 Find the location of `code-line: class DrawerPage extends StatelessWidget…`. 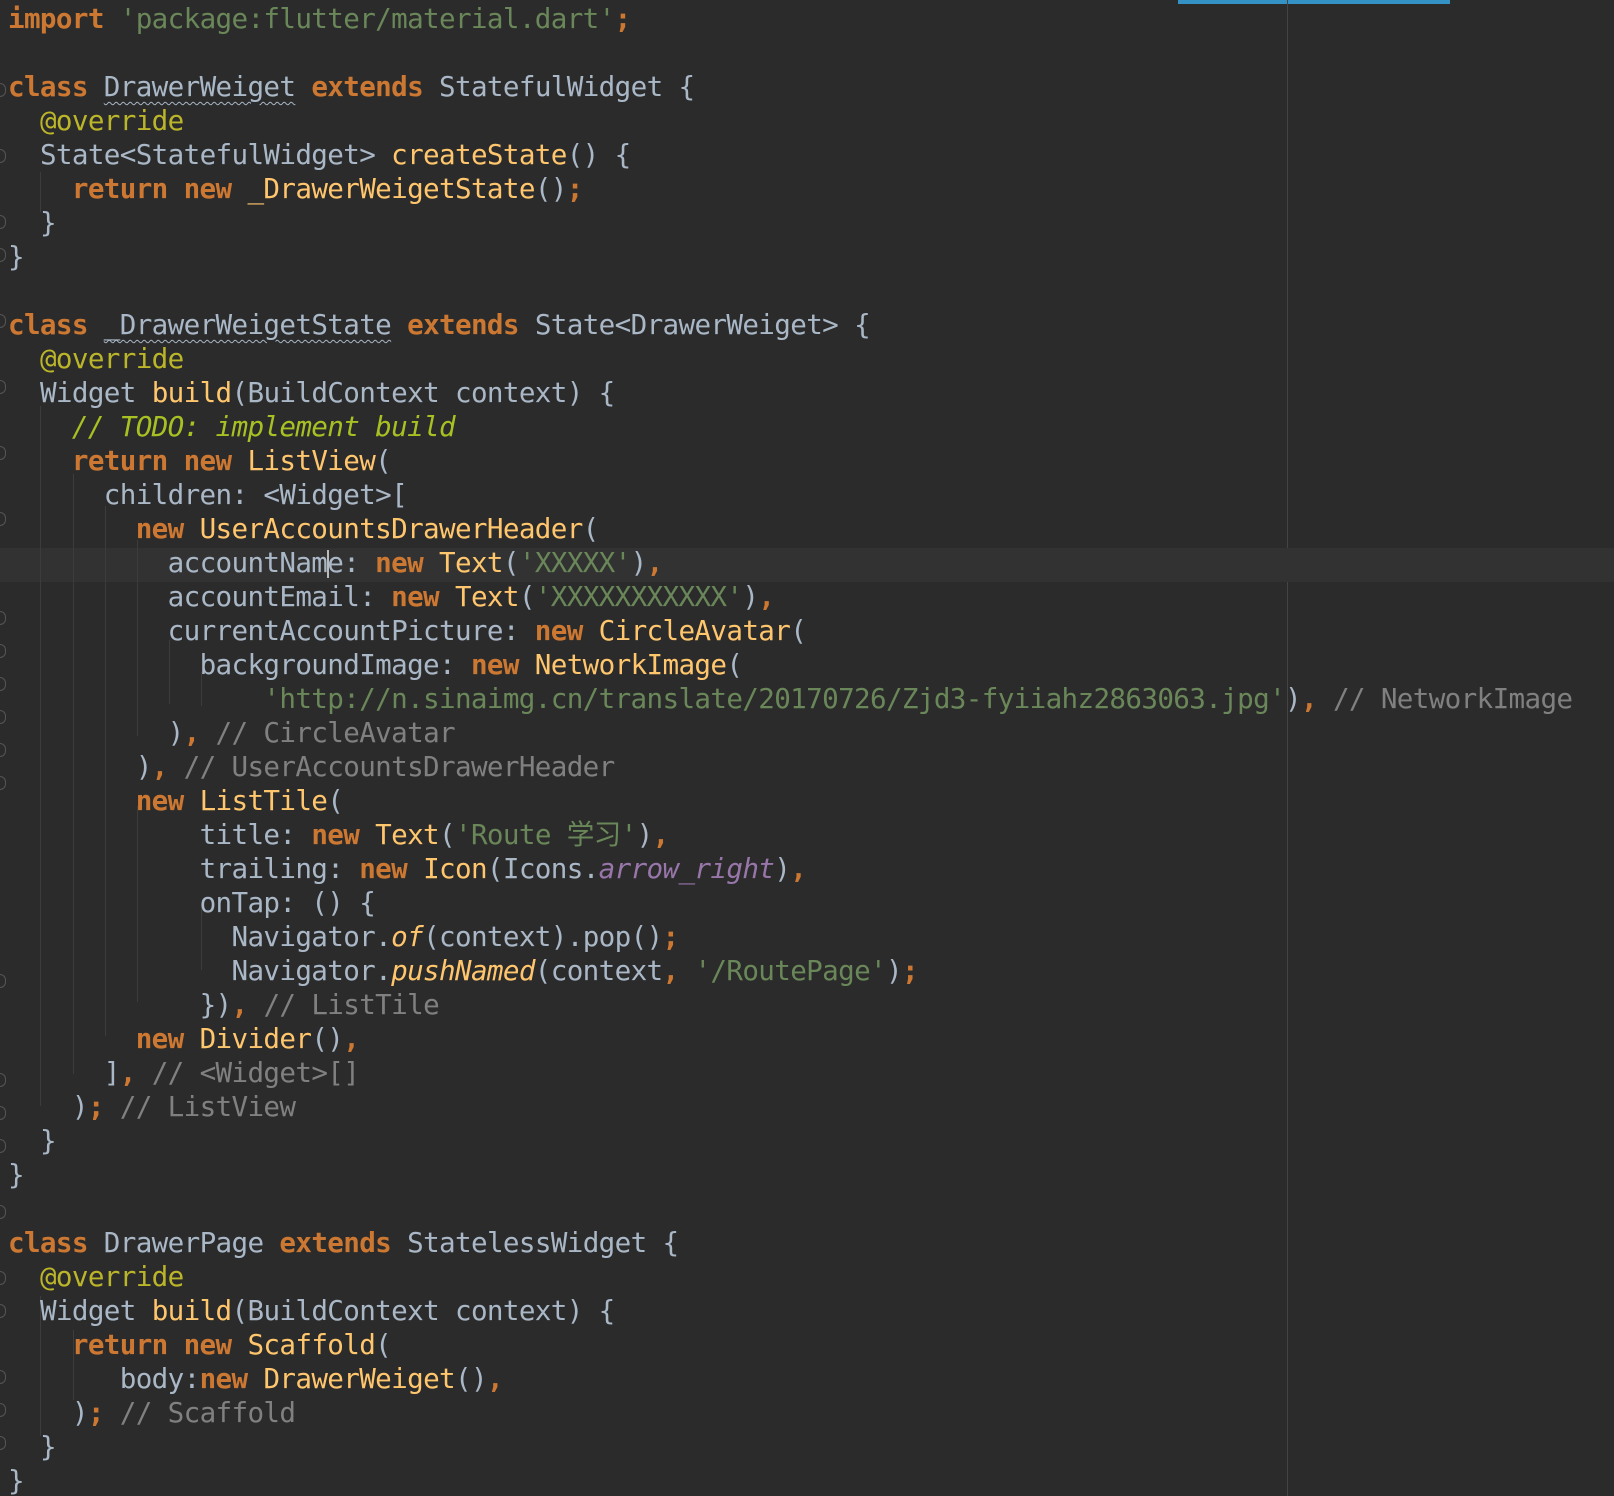

code-line: class DrawerPage extends StatelessWidget… is located at coordinates (343, 1242).